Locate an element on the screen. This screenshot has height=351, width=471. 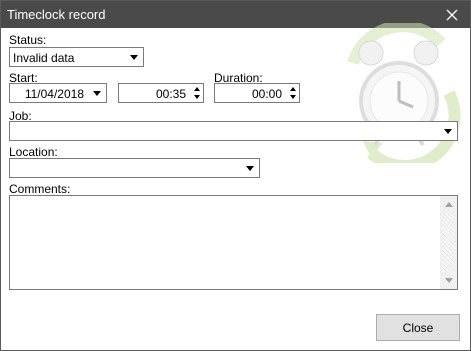
status-label: Status: is located at coordinates (28, 40).